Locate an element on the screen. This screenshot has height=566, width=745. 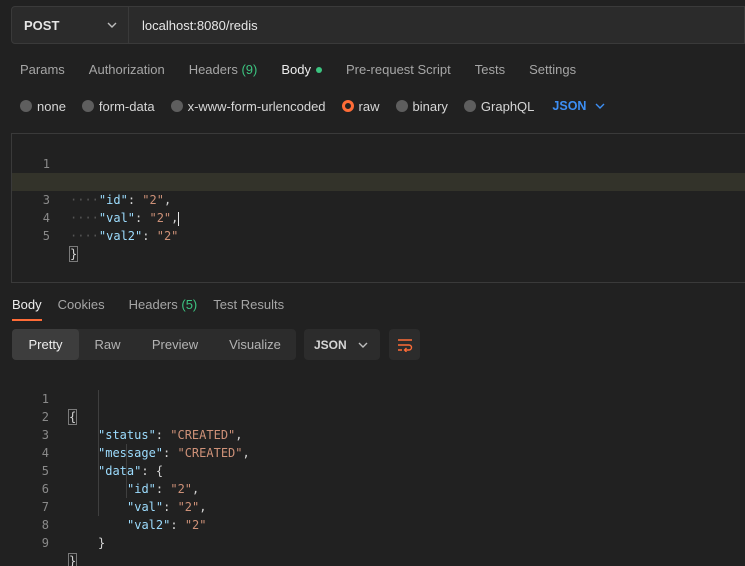
code-line: 4 "data": { is located at coordinates (378, 452).